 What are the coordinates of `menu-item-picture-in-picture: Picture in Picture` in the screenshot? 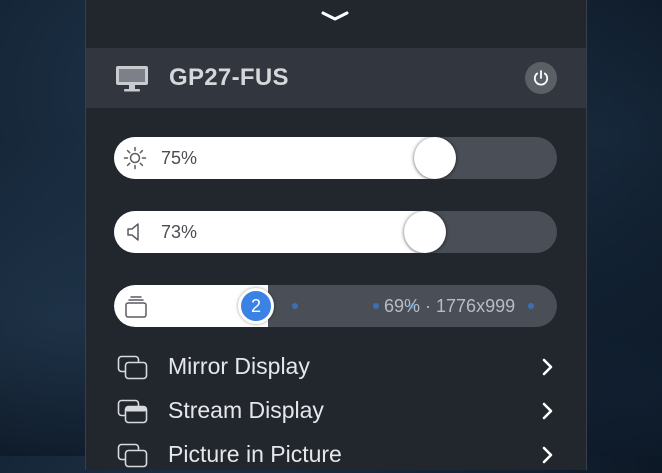 It's located at (335, 455).